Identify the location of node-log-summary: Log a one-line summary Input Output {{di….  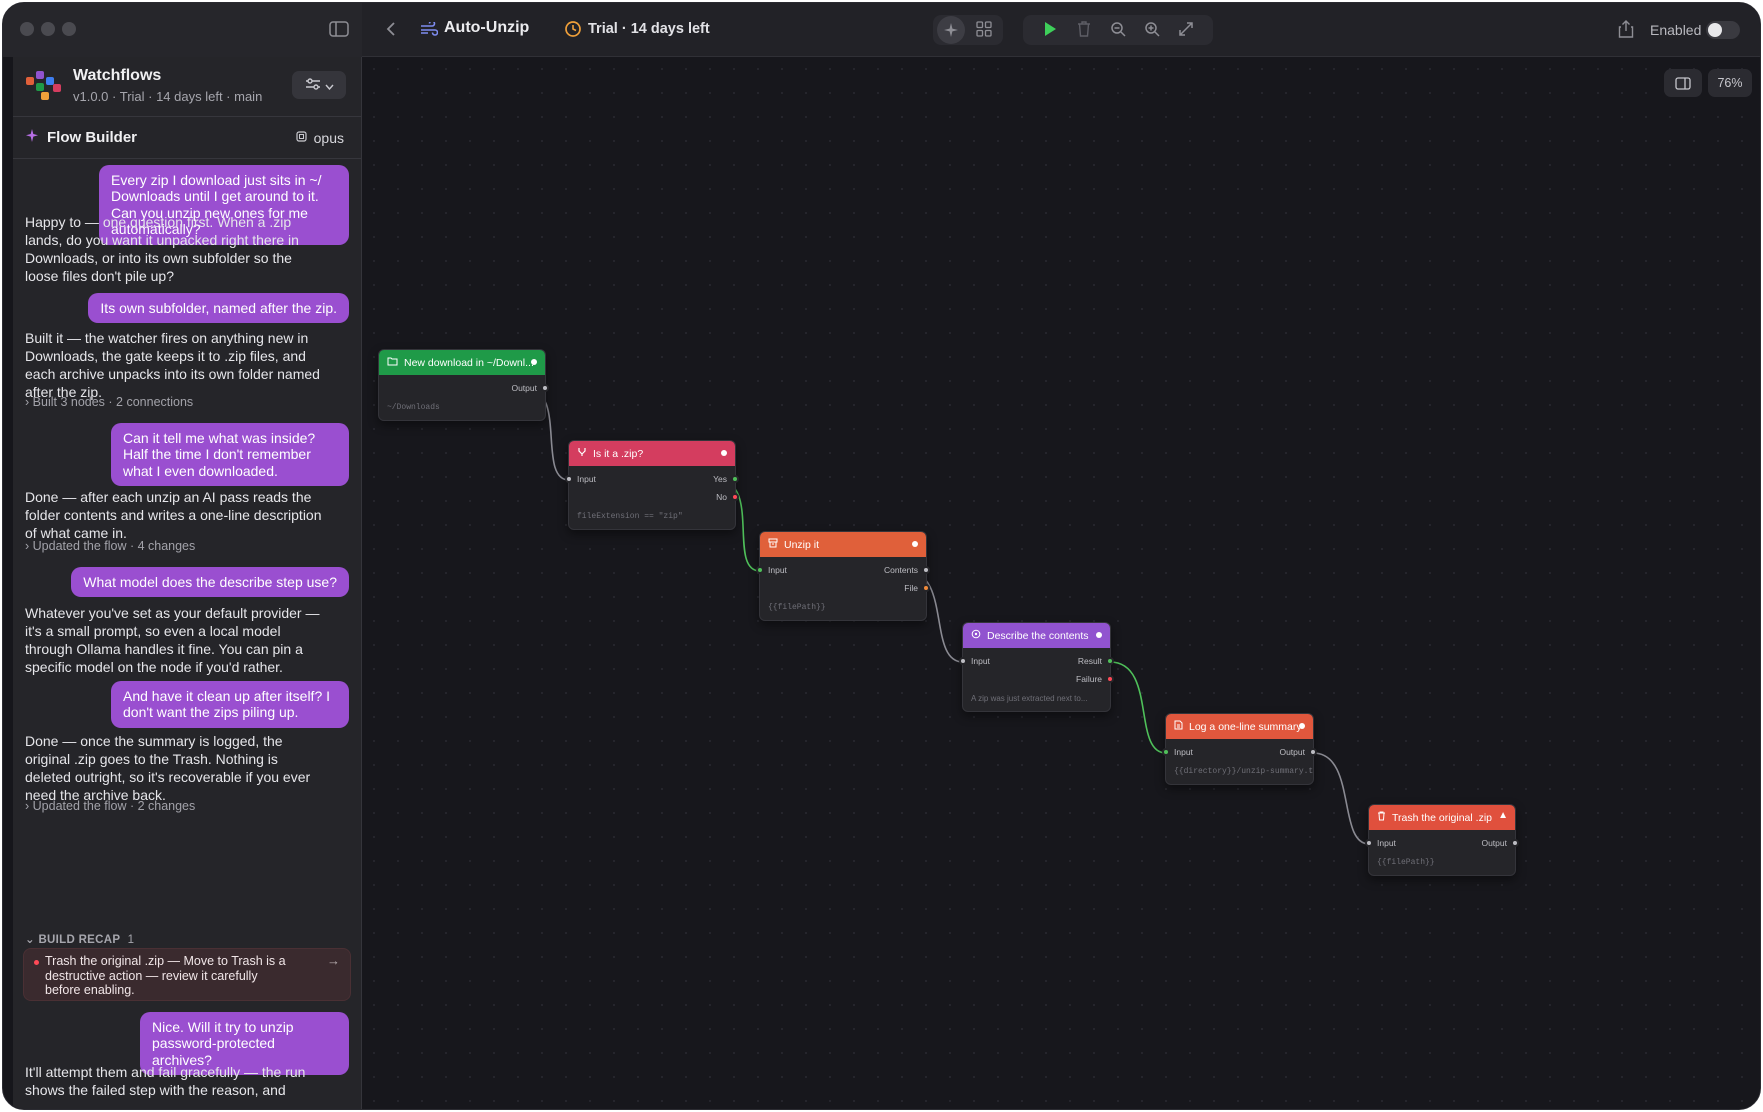
(1239, 749).